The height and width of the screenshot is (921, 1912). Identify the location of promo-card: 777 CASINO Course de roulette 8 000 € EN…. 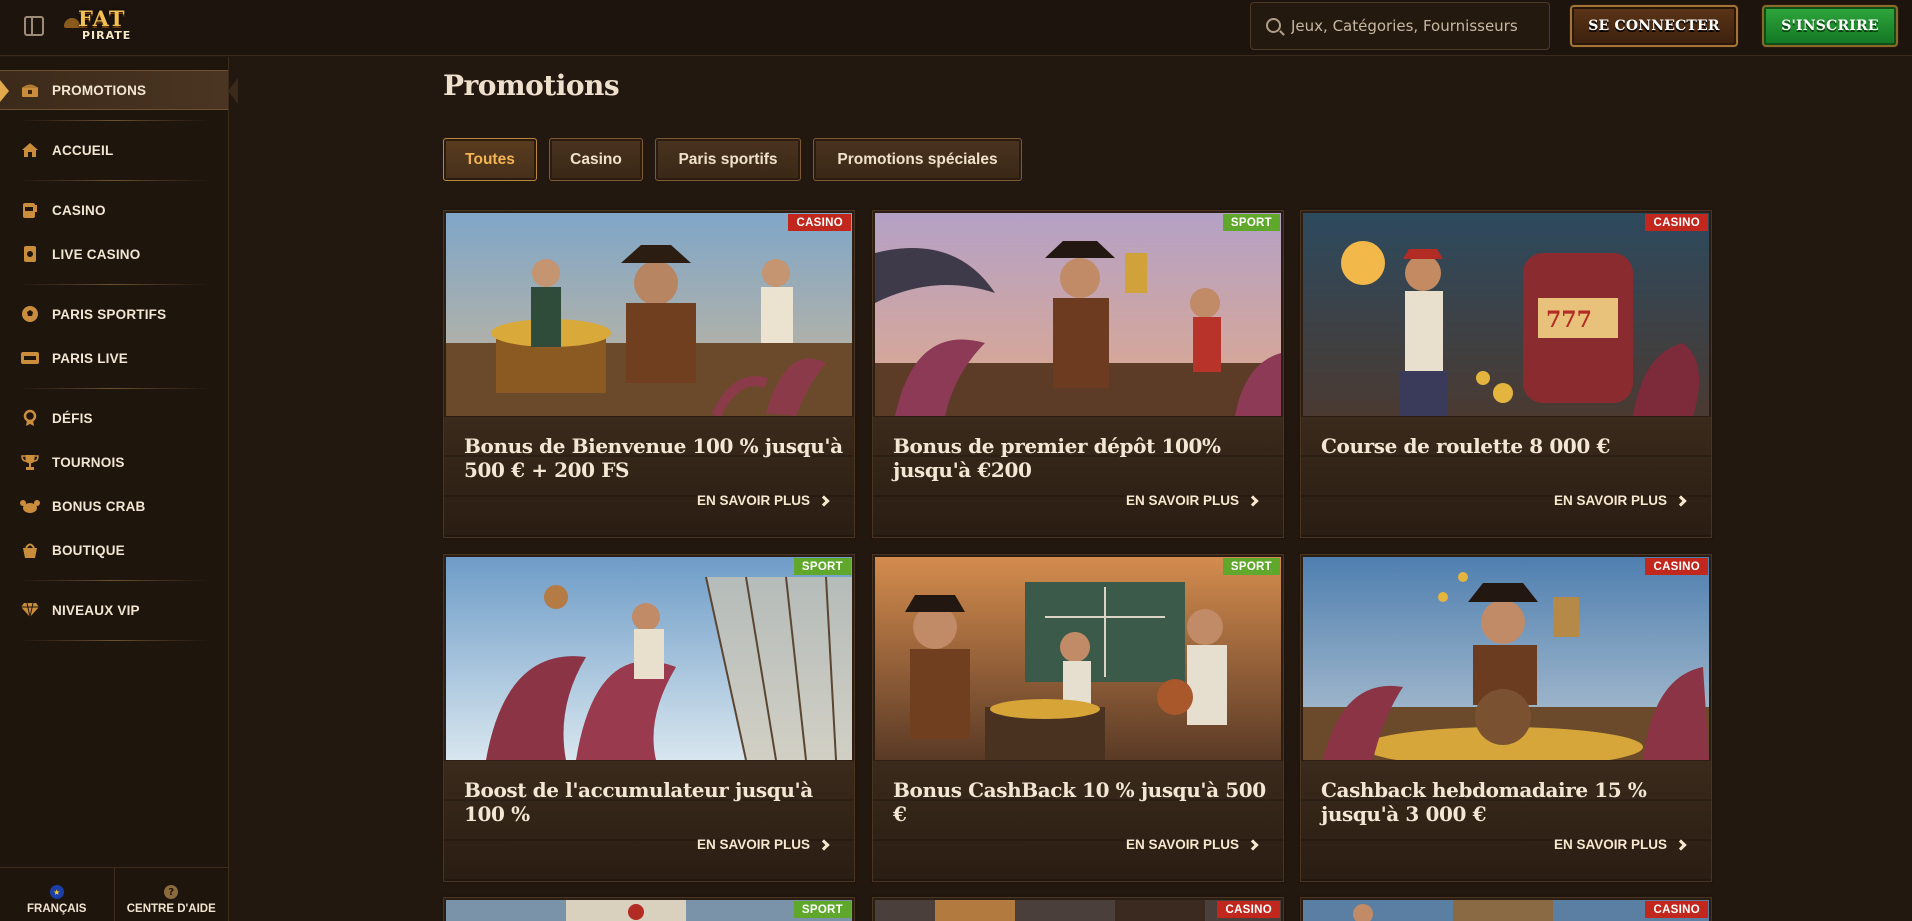
(1506, 374).